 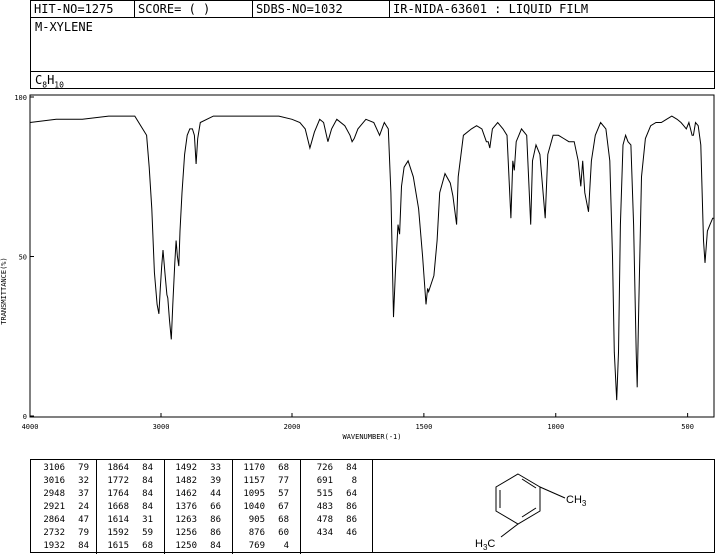 What do you see at coordinates (54, 481) in the screenshot?
I see `peak-wavenumber: 3016` at bounding box center [54, 481].